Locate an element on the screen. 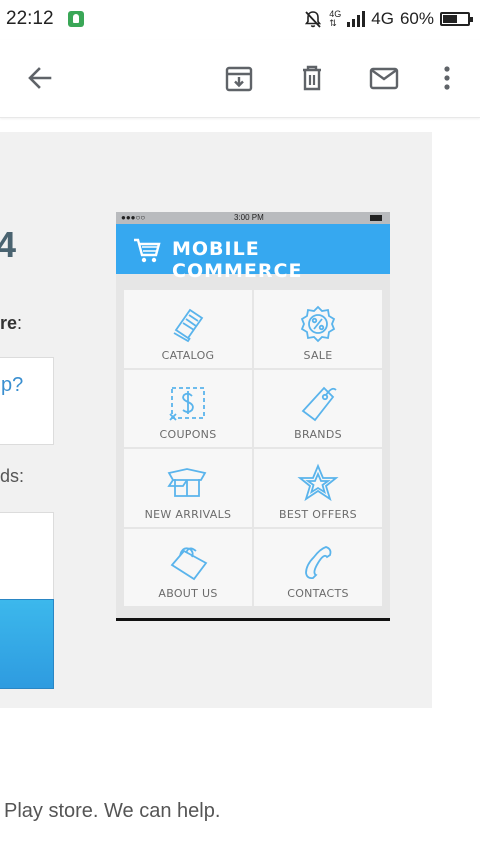 This screenshot has width=480, height=854. tile-new-arrivals: NEW ARRIVALS is located at coordinates (188, 488).